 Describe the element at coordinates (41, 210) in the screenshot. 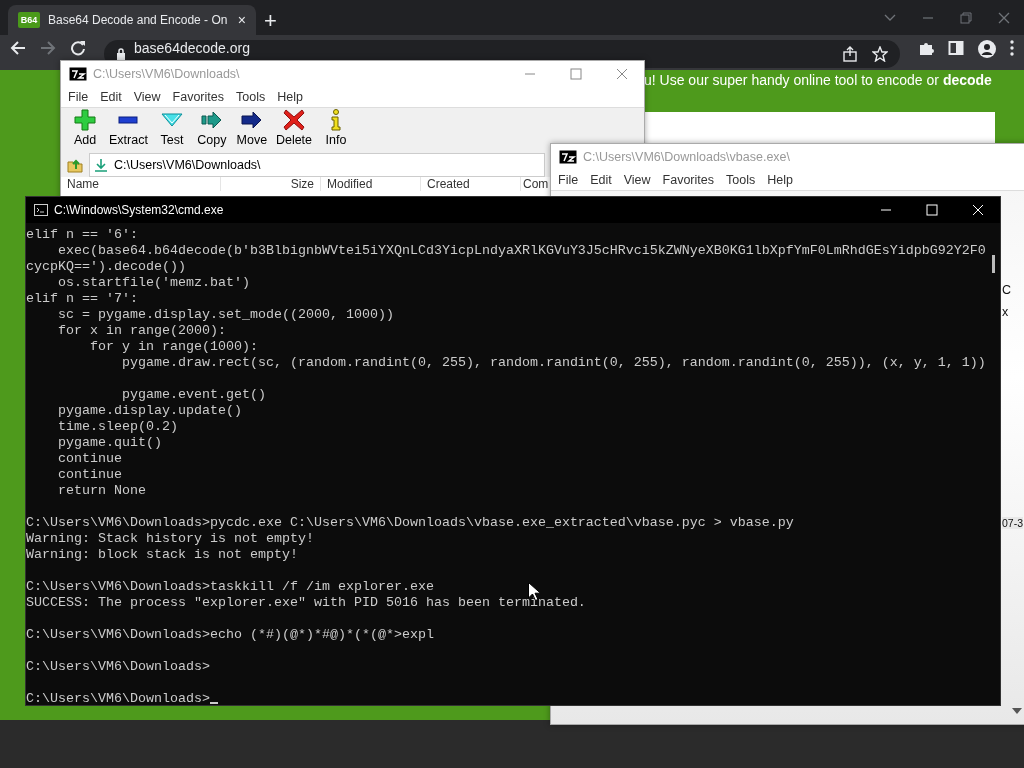

I see `console-icon` at that location.